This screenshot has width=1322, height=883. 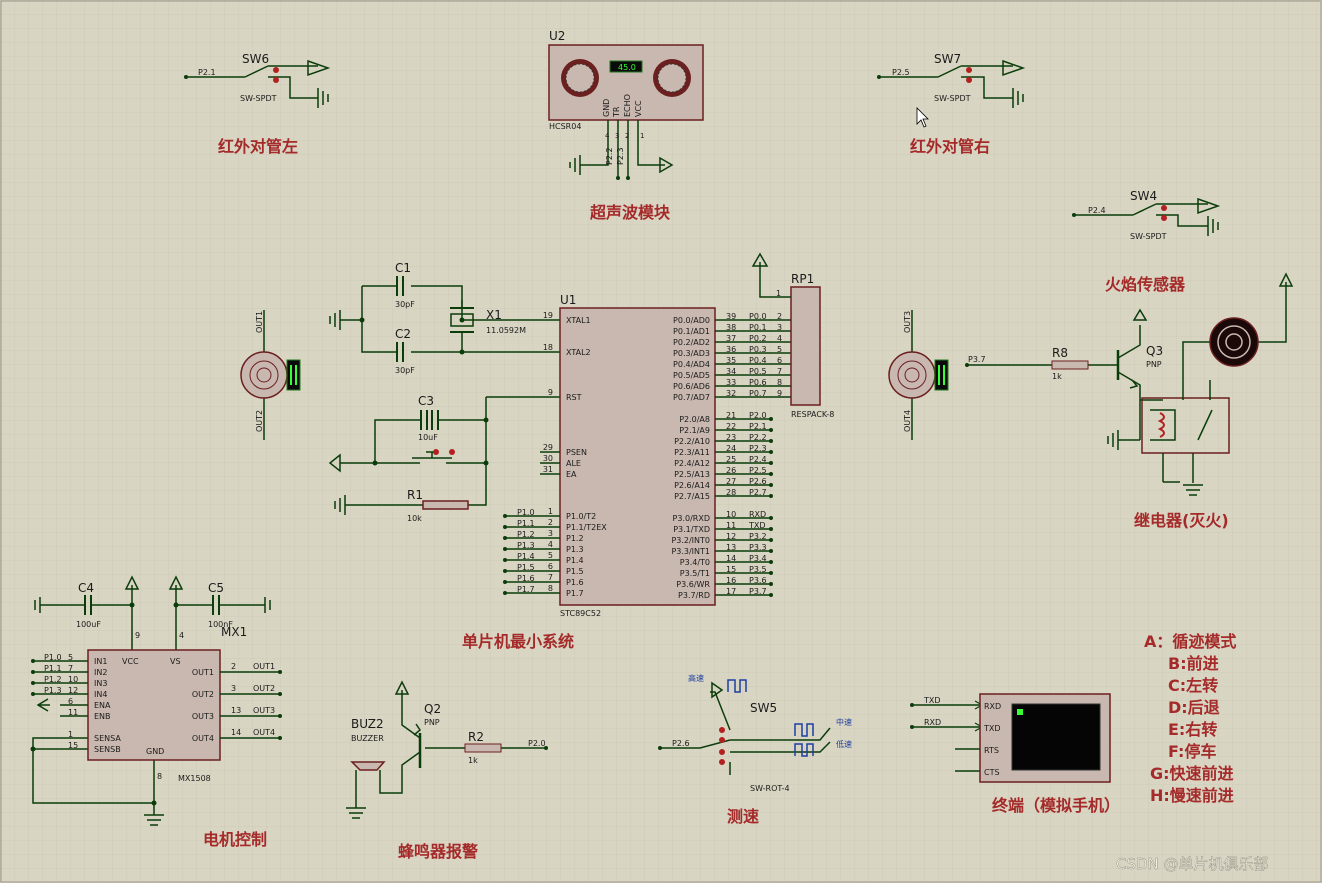 I want to click on driver-out-name: OUT2, so click(x=203, y=694).